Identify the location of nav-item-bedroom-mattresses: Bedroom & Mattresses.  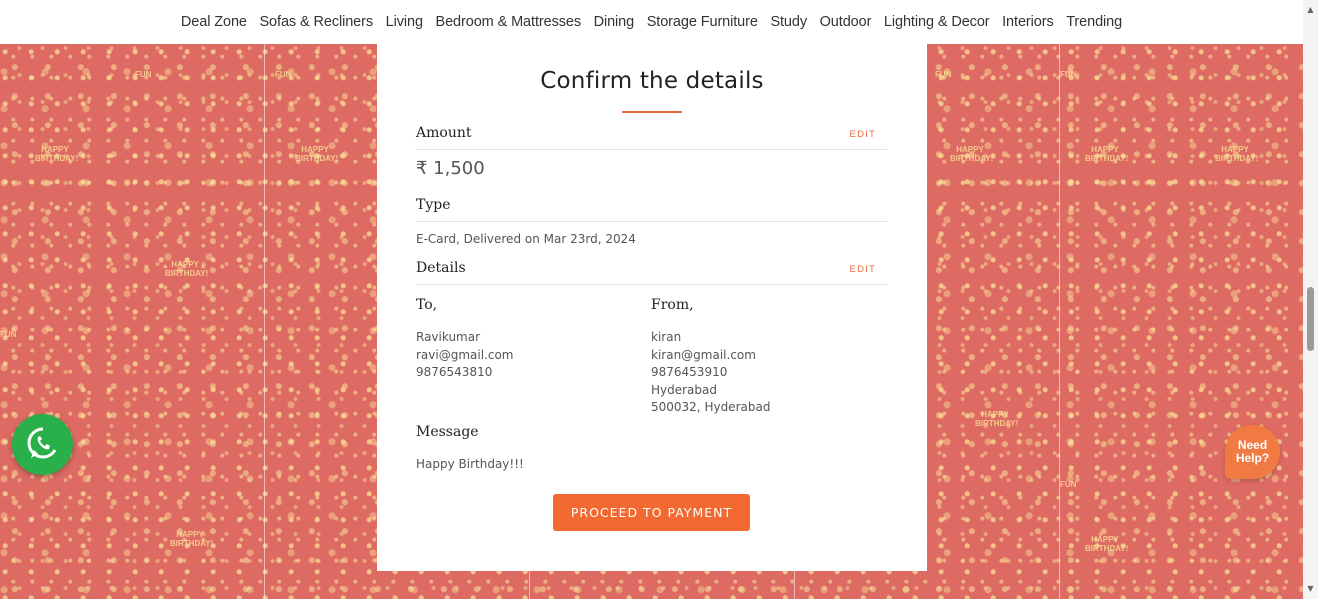
(508, 22).